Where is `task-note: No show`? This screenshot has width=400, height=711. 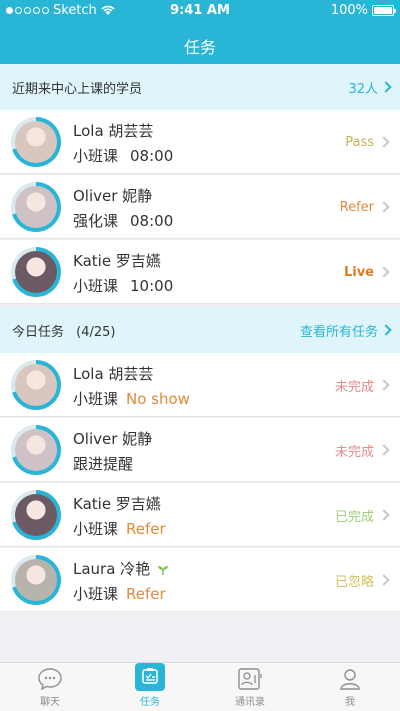
task-note: No show is located at coordinates (158, 399).